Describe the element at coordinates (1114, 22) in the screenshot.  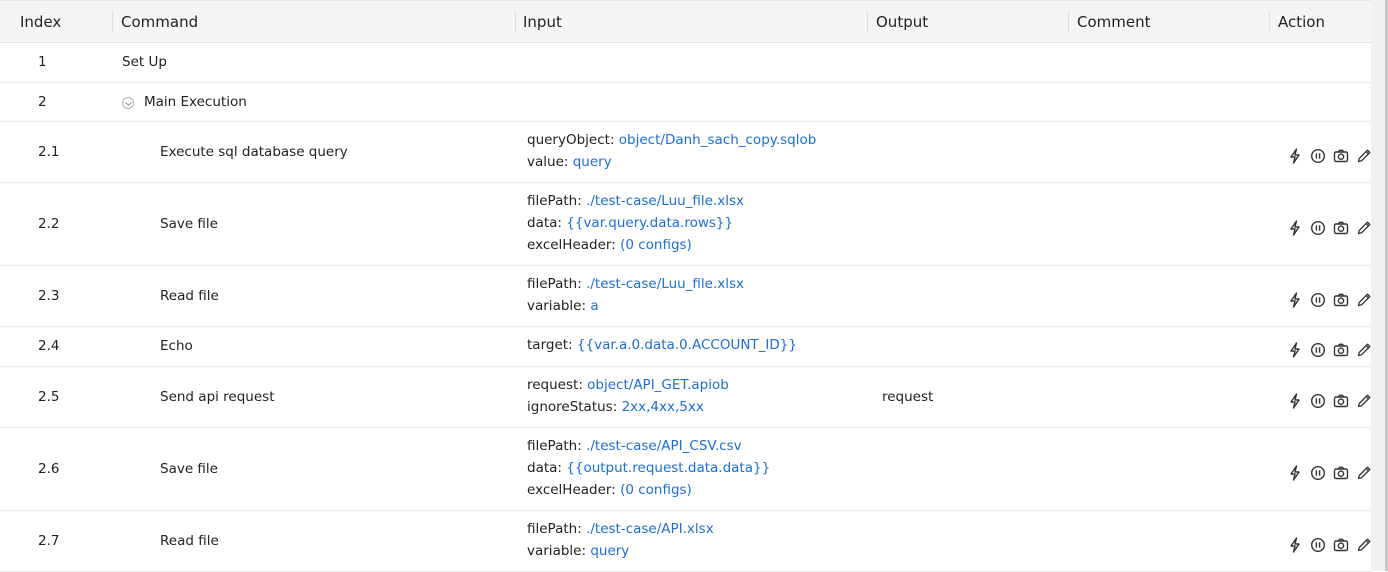
I see `column-header-comment: Comment` at that location.